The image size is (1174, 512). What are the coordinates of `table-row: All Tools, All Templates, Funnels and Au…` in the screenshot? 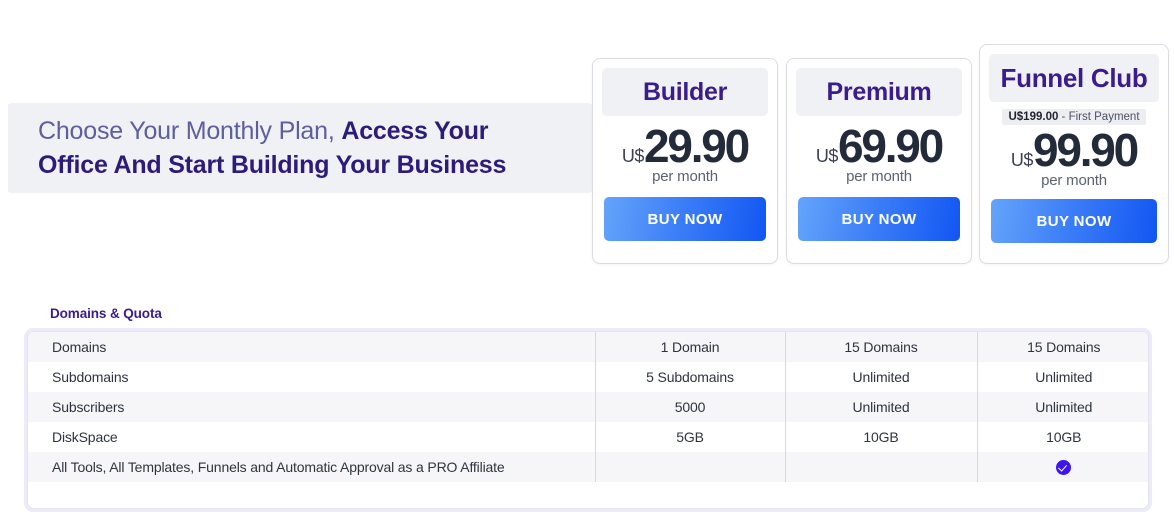 It's located at (588, 467).